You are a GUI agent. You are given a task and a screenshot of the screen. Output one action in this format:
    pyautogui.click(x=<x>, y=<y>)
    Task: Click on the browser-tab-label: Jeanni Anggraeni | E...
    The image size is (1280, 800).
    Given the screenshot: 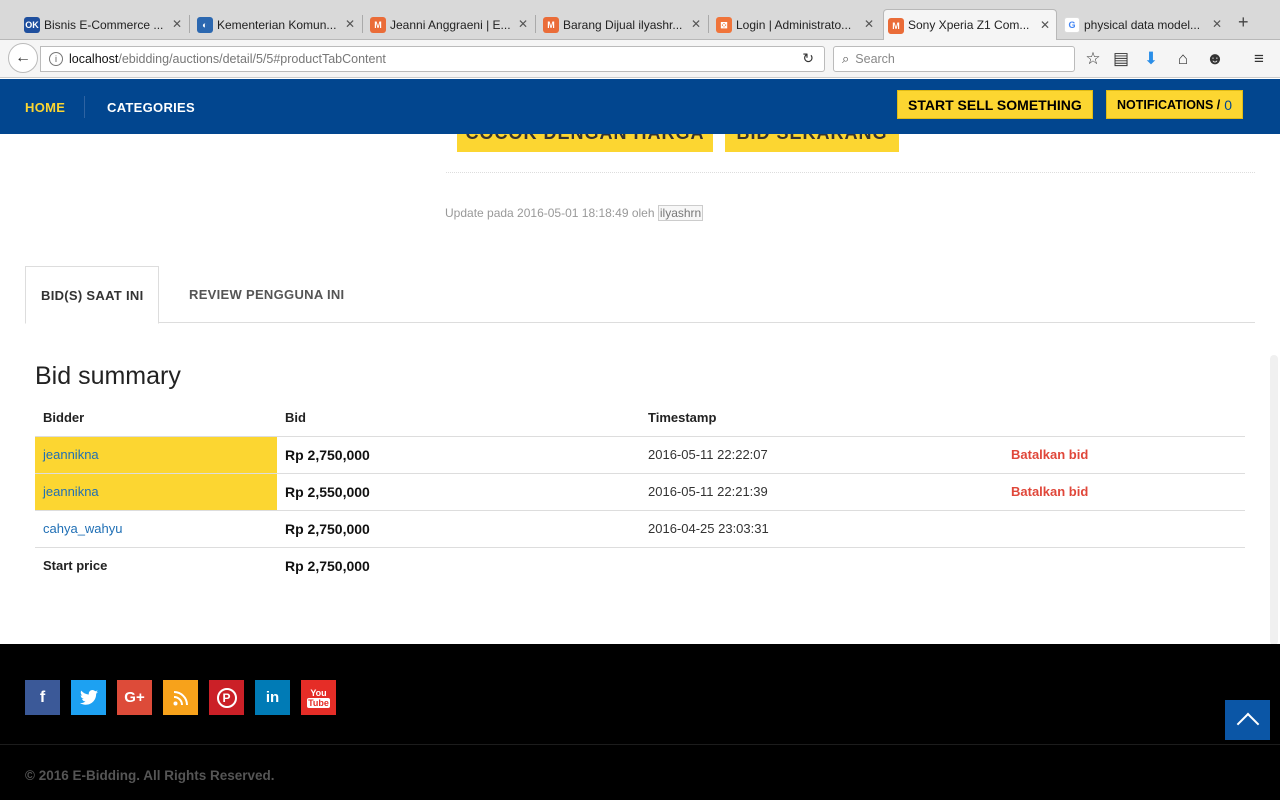 What is the action you would take?
    pyautogui.click(x=450, y=24)
    